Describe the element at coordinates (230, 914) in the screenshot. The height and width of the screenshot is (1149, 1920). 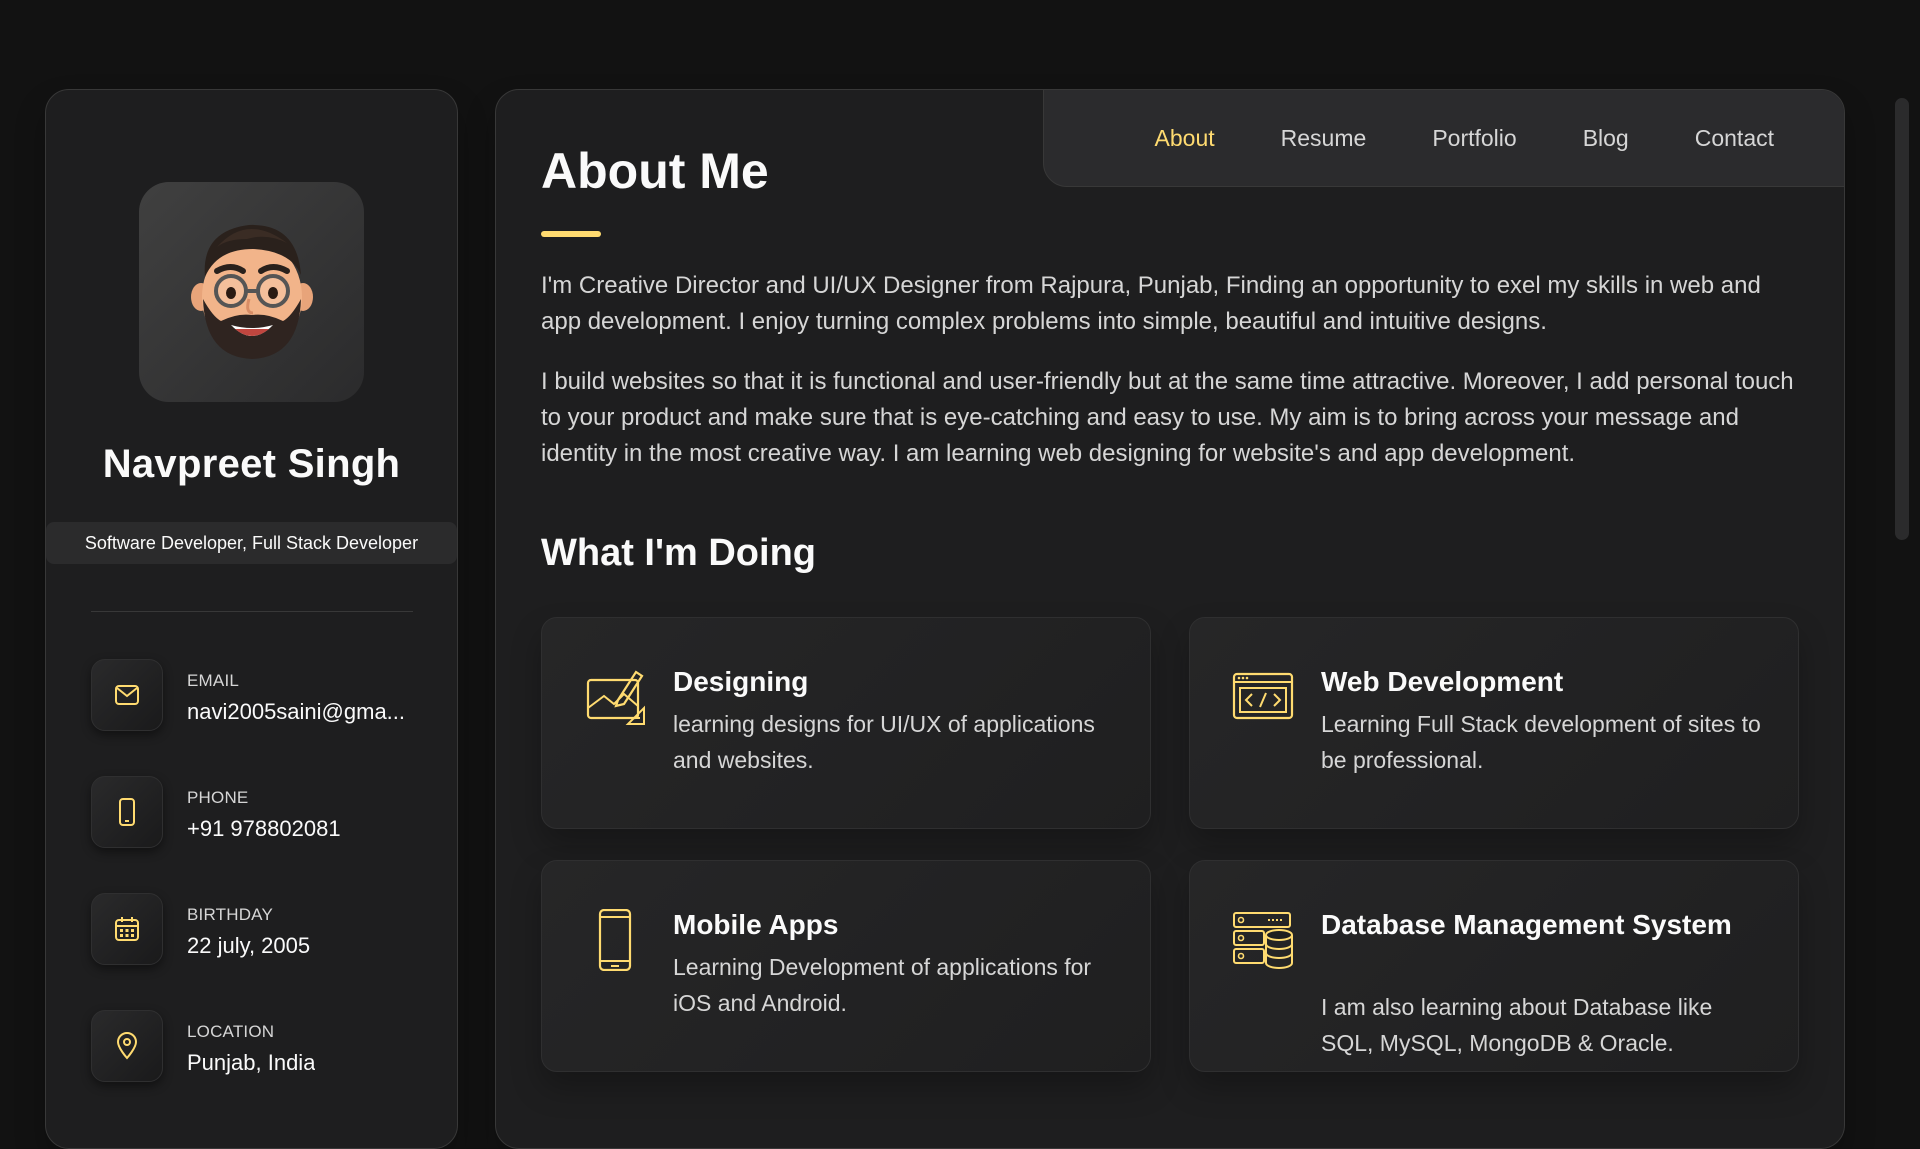
I see `contact-birthday-label: Birthday` at that location.